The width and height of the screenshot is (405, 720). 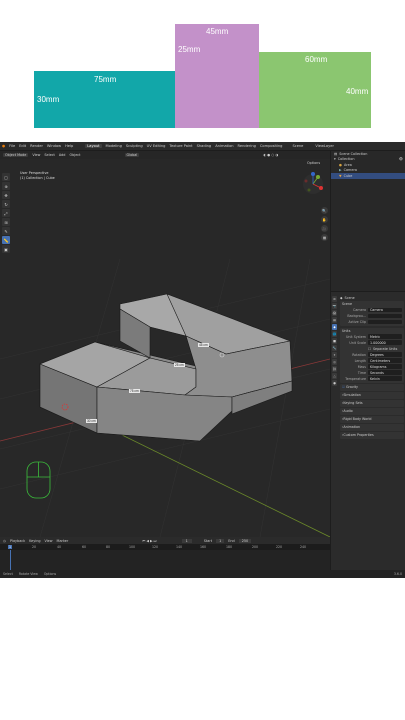 What do you see at coordinates (385, 322) in the screenshot?
I see `active-clip-field` at bounding box center [385, 322].